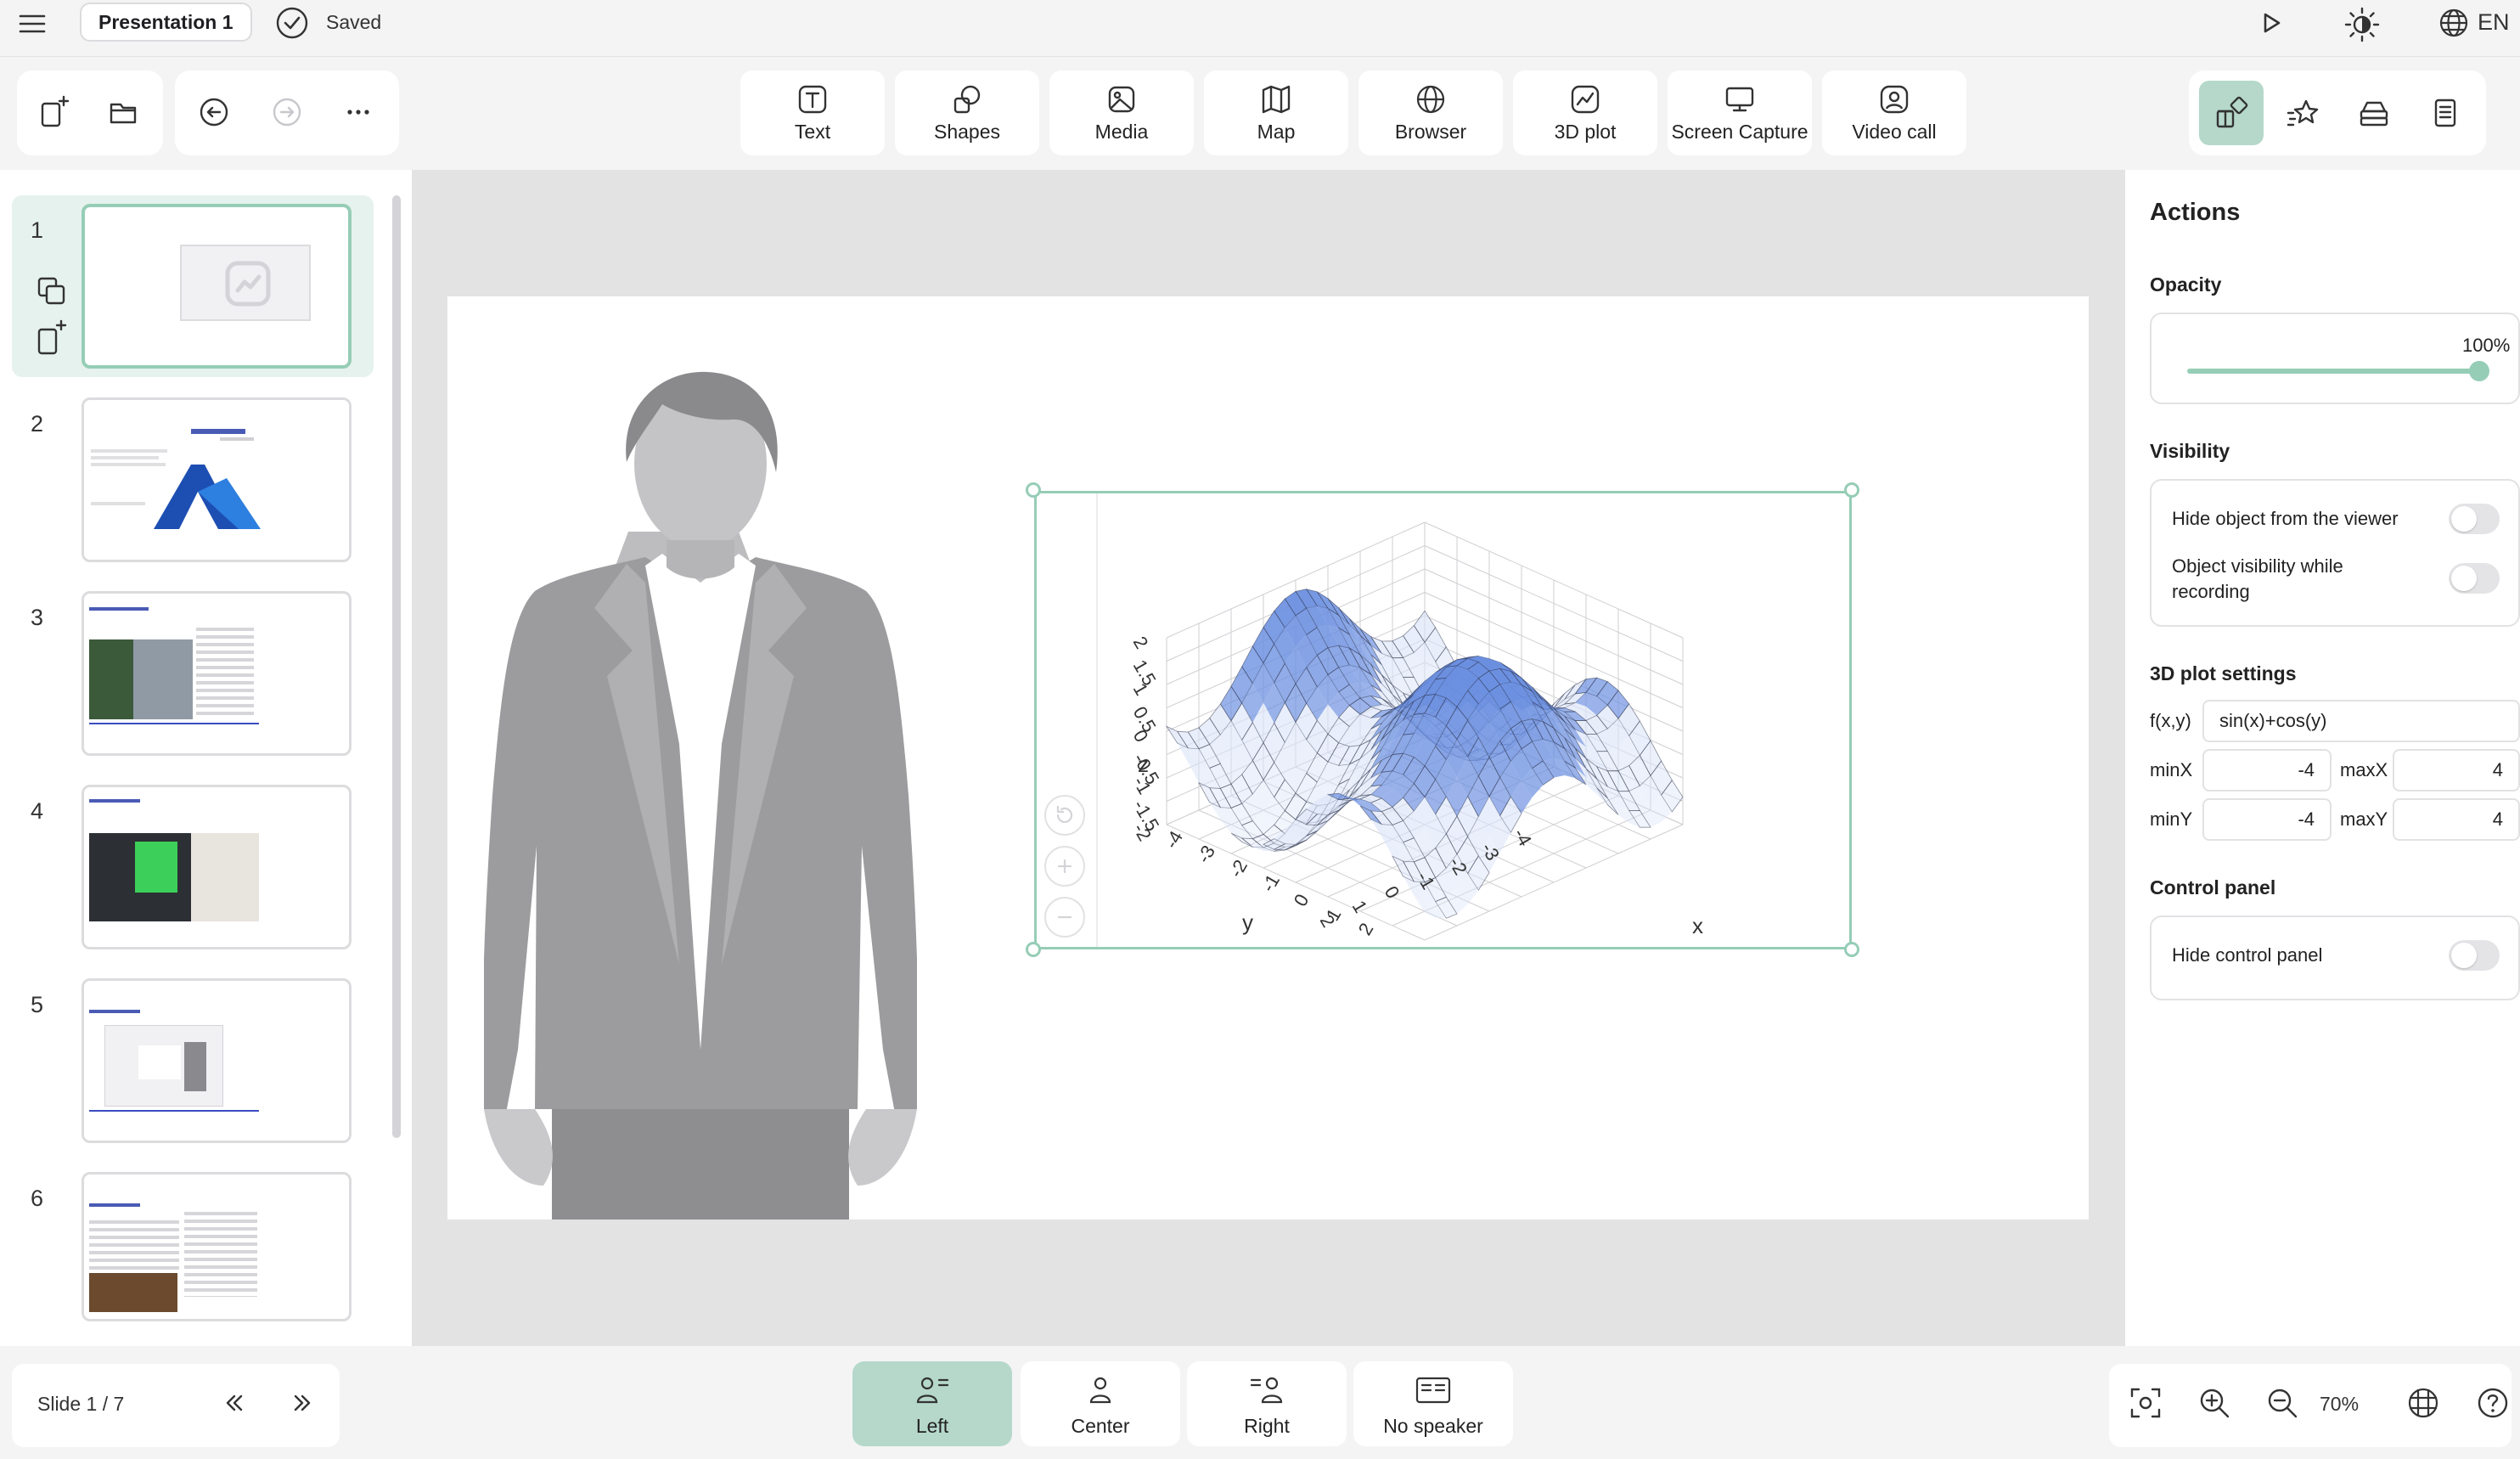 This screenshot has width=2520, height=1459. I want to click on speaker-left-button: Left, so click(932, 1403).